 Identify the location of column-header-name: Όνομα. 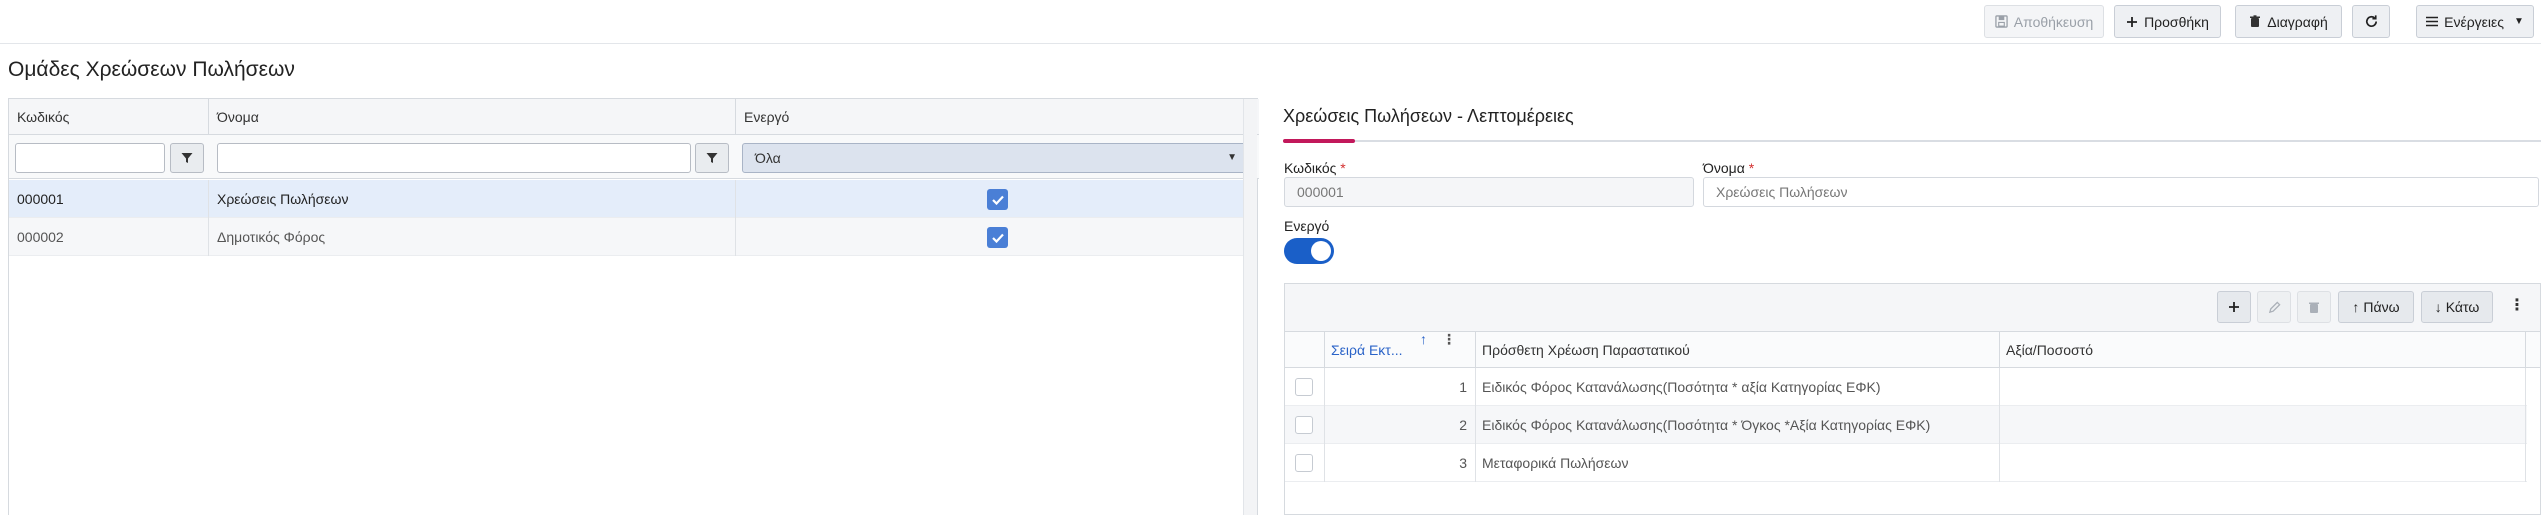
(472, 117).